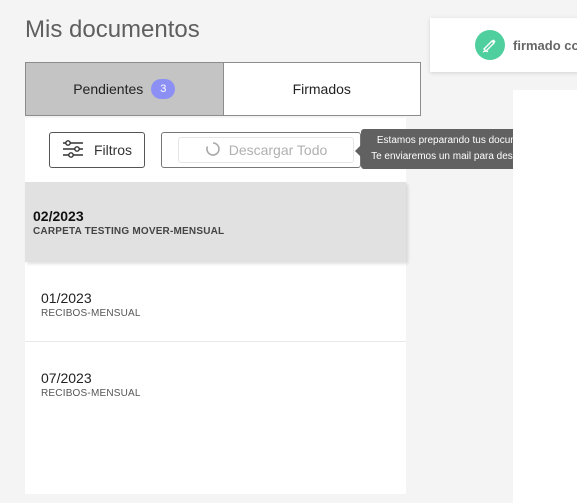 Image resolution: width=577 pixels, height=503 pixels. What do you see at coordinates (213, 150) in the screenshot?
I see `spinner-icon` at bounding box center [213, 150].